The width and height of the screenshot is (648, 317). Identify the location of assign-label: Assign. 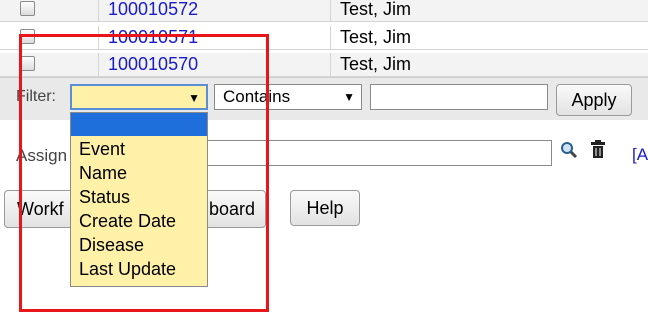
(42, 155).